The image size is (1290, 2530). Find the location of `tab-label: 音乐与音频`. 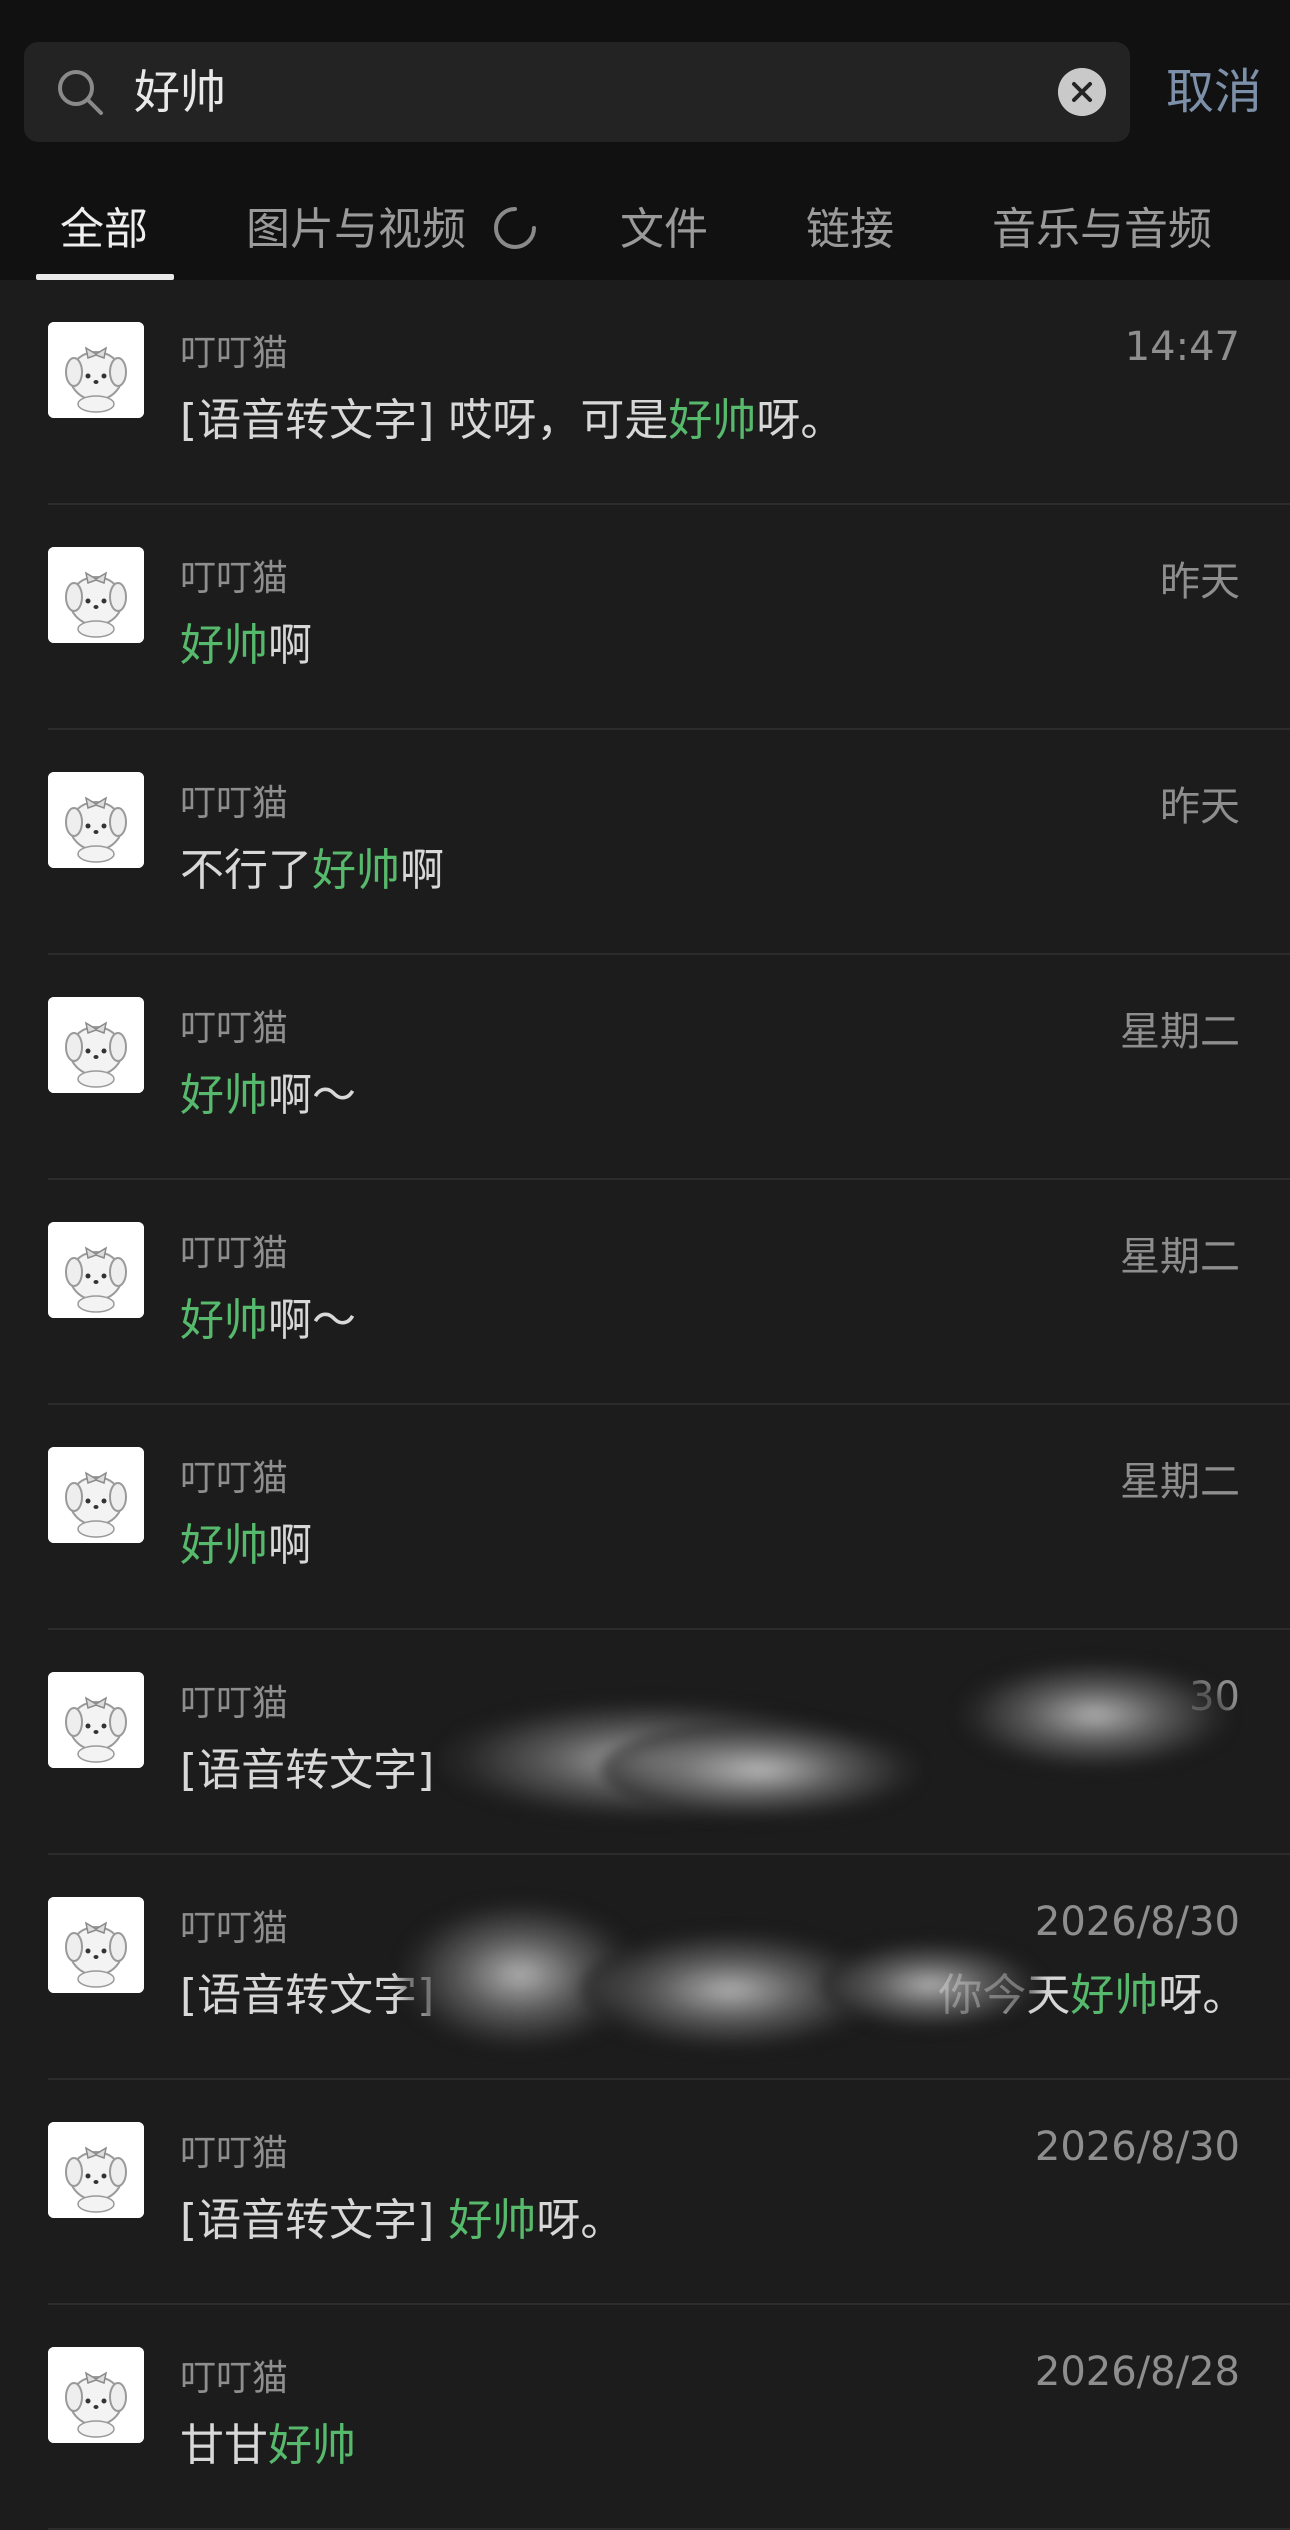

tab-label: 音乐与音频 is located at coordinates (1102, 229).